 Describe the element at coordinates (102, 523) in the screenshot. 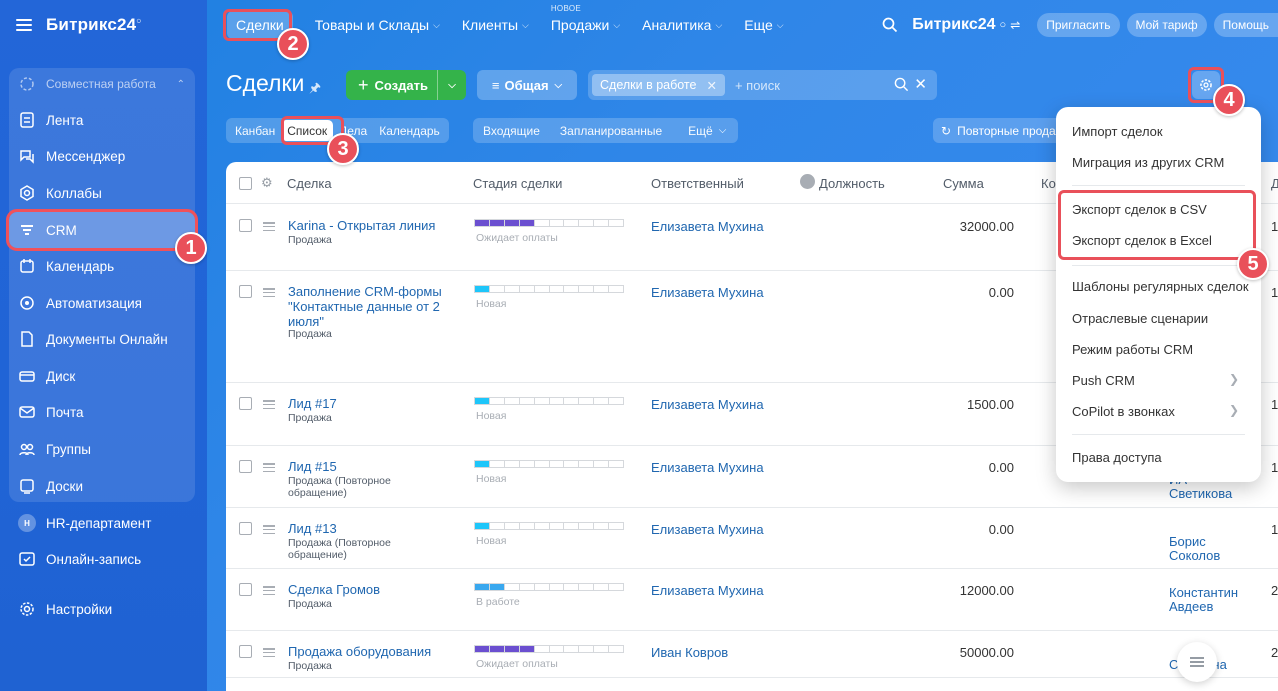

I see `sidebar-item-hr: H HR-департамент` at that location.